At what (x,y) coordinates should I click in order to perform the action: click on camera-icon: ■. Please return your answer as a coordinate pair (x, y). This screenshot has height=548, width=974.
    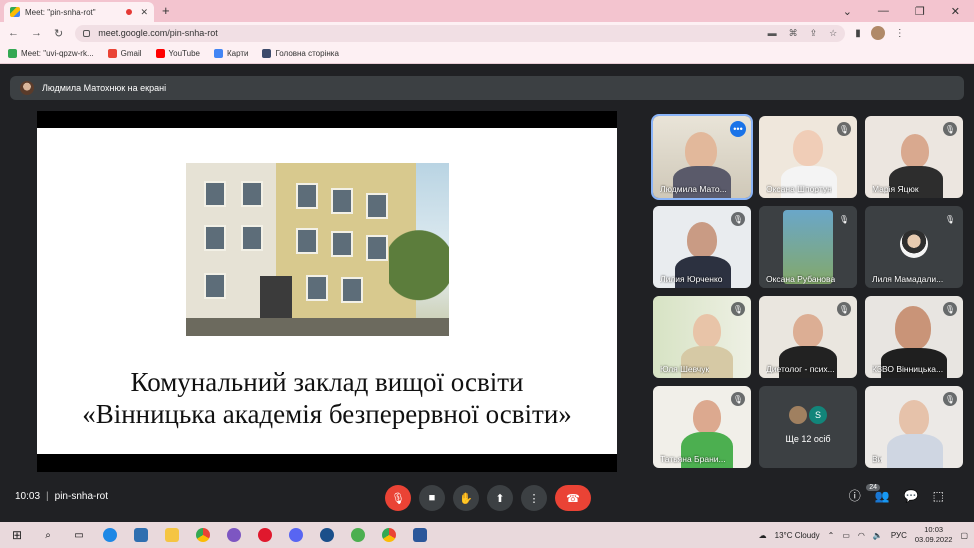
    Looking at the image, I should click on (432, 498).